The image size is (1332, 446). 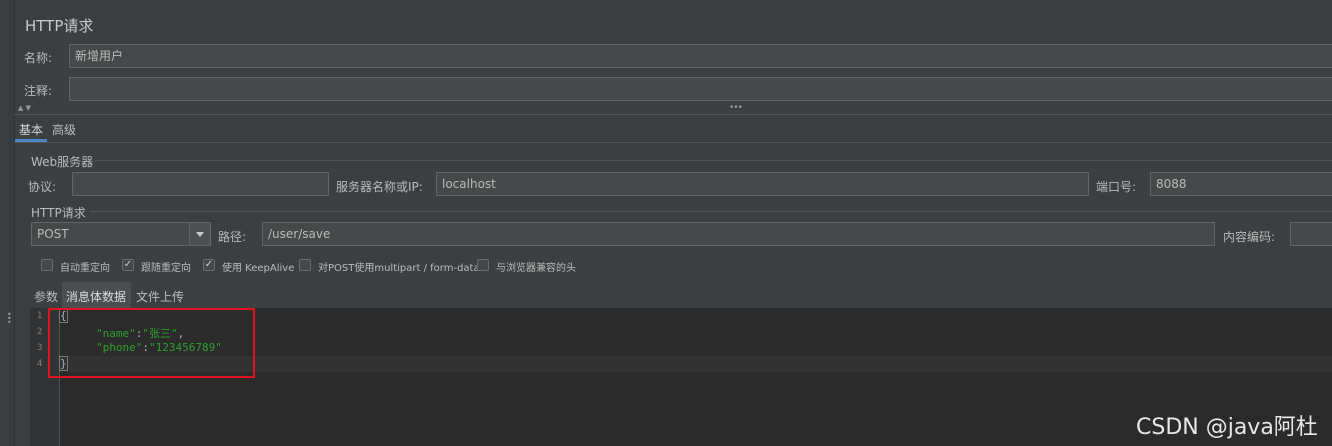 What do you see at coordinates (31, 129) in the screenshot?
I see `tab-basic: 基本` at bounding box center [31, 129].